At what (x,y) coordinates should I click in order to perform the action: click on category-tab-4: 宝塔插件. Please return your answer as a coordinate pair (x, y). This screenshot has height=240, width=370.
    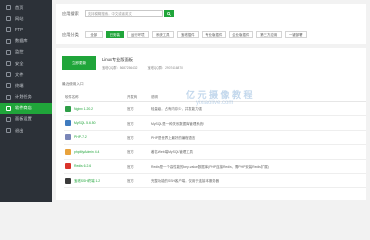
    Looking at the image, I should click on (187, 34).